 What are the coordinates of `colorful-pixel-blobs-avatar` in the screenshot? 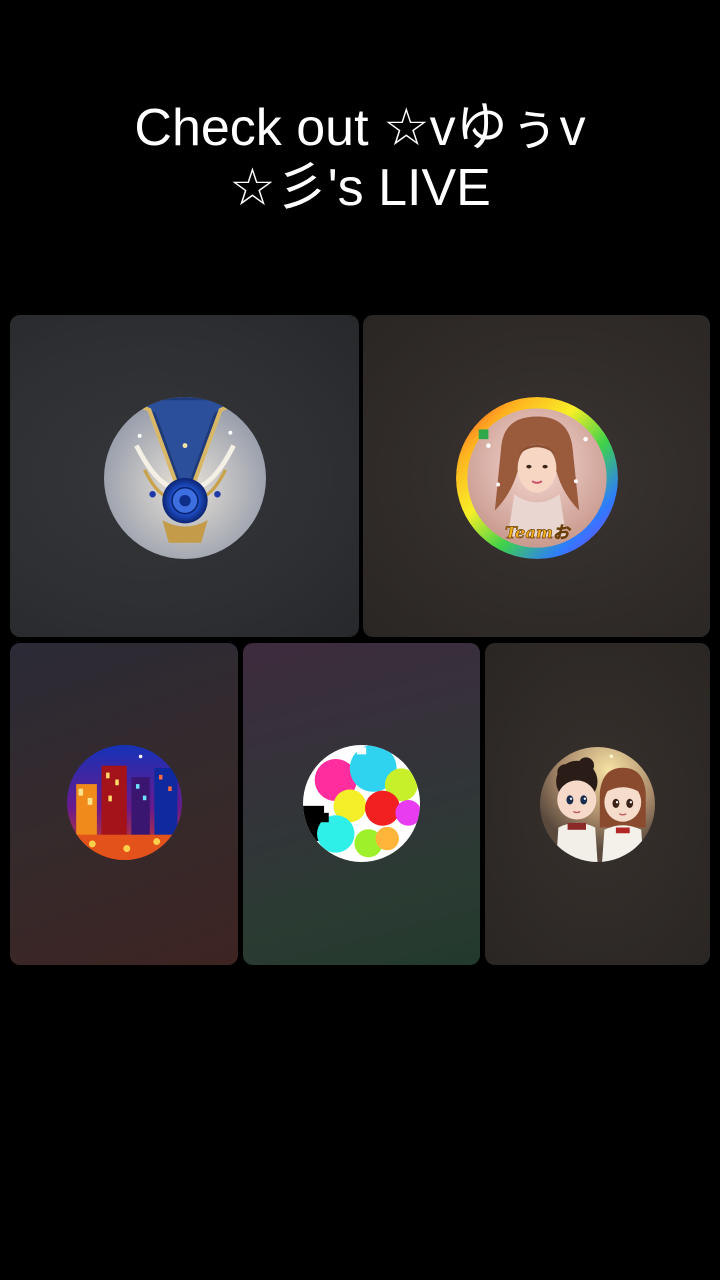 It's located at (361, 803).